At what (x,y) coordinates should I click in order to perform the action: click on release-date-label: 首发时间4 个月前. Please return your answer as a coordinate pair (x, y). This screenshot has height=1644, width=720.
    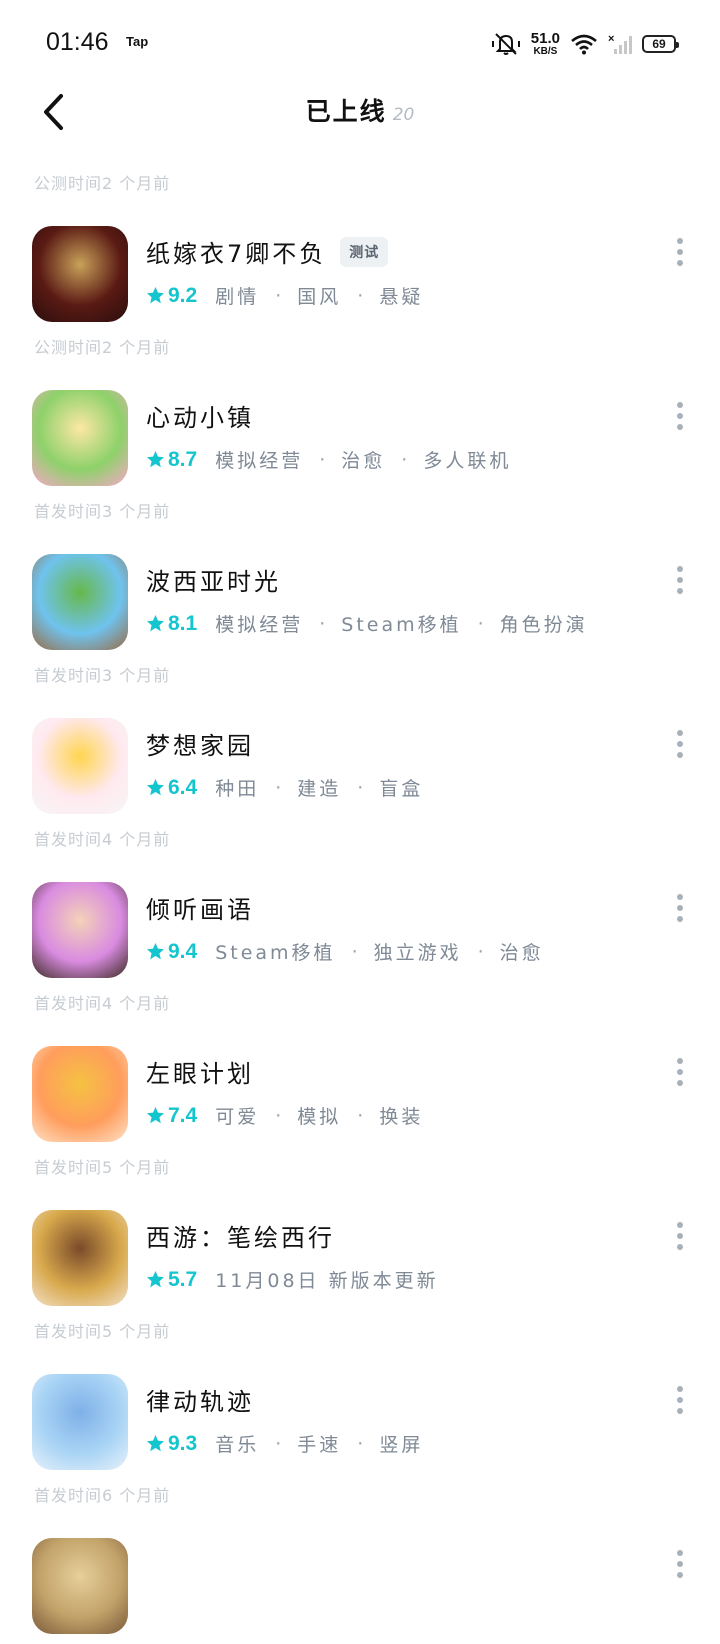
    Looking at the image, I should click on (102, 1003).